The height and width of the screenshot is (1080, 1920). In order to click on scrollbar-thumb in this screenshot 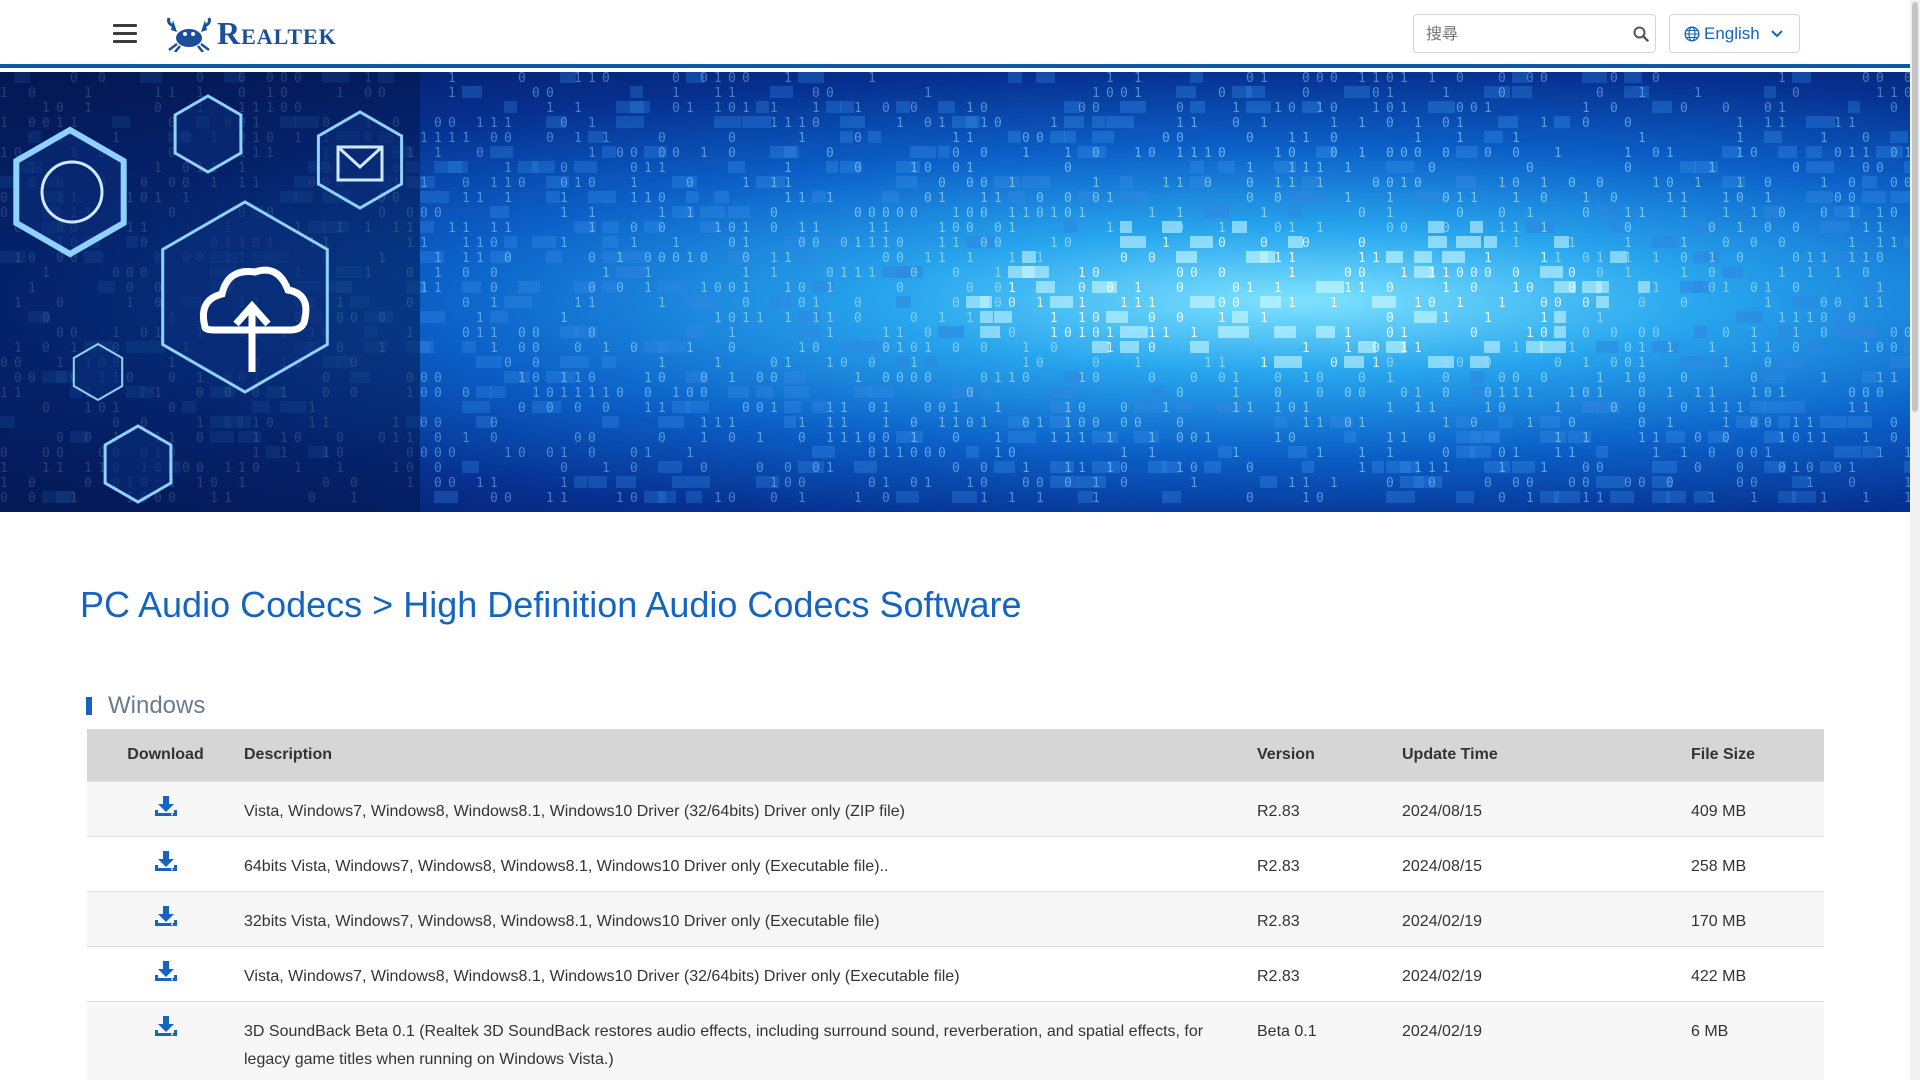, I will do `click(1915, 207)`.